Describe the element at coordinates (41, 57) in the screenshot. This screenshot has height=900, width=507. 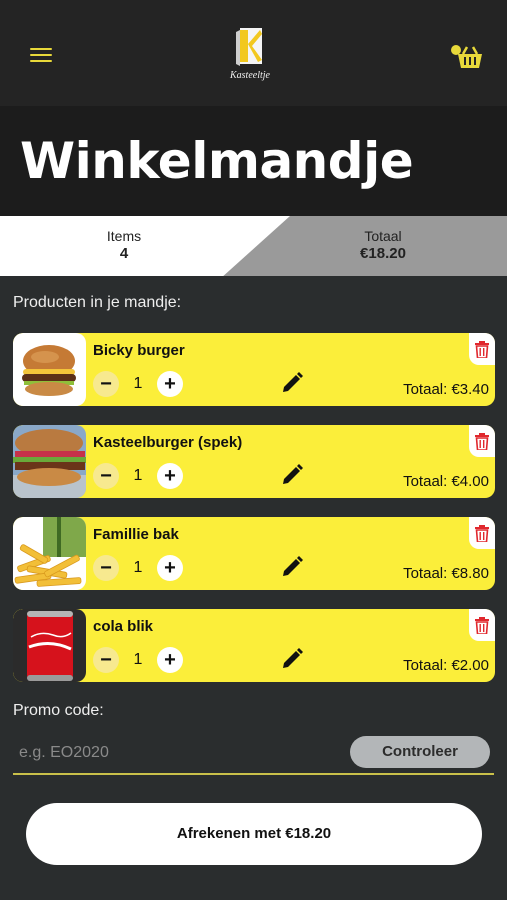
I see `hamburger-menu-icon` at that location.